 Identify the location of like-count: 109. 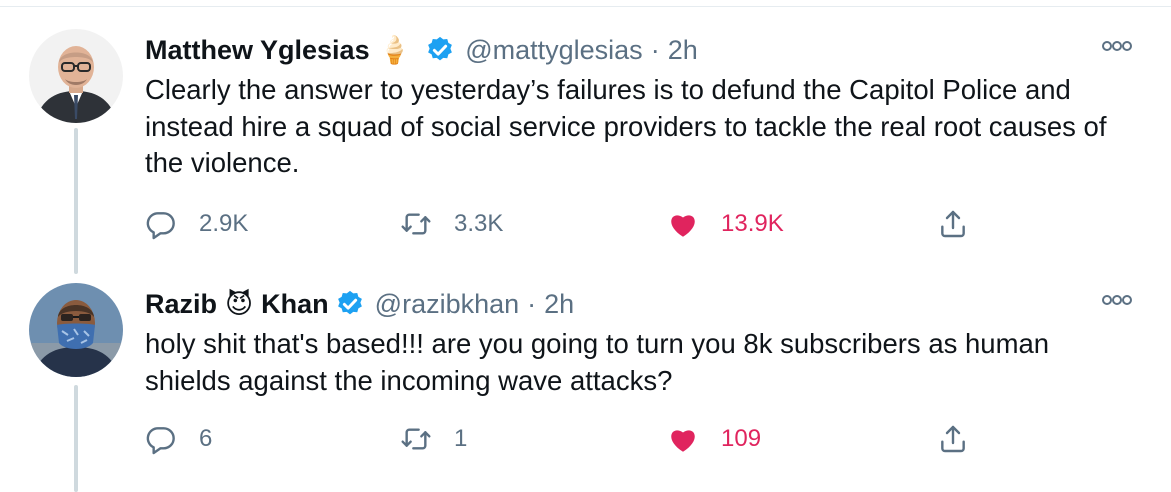
(741, 438).